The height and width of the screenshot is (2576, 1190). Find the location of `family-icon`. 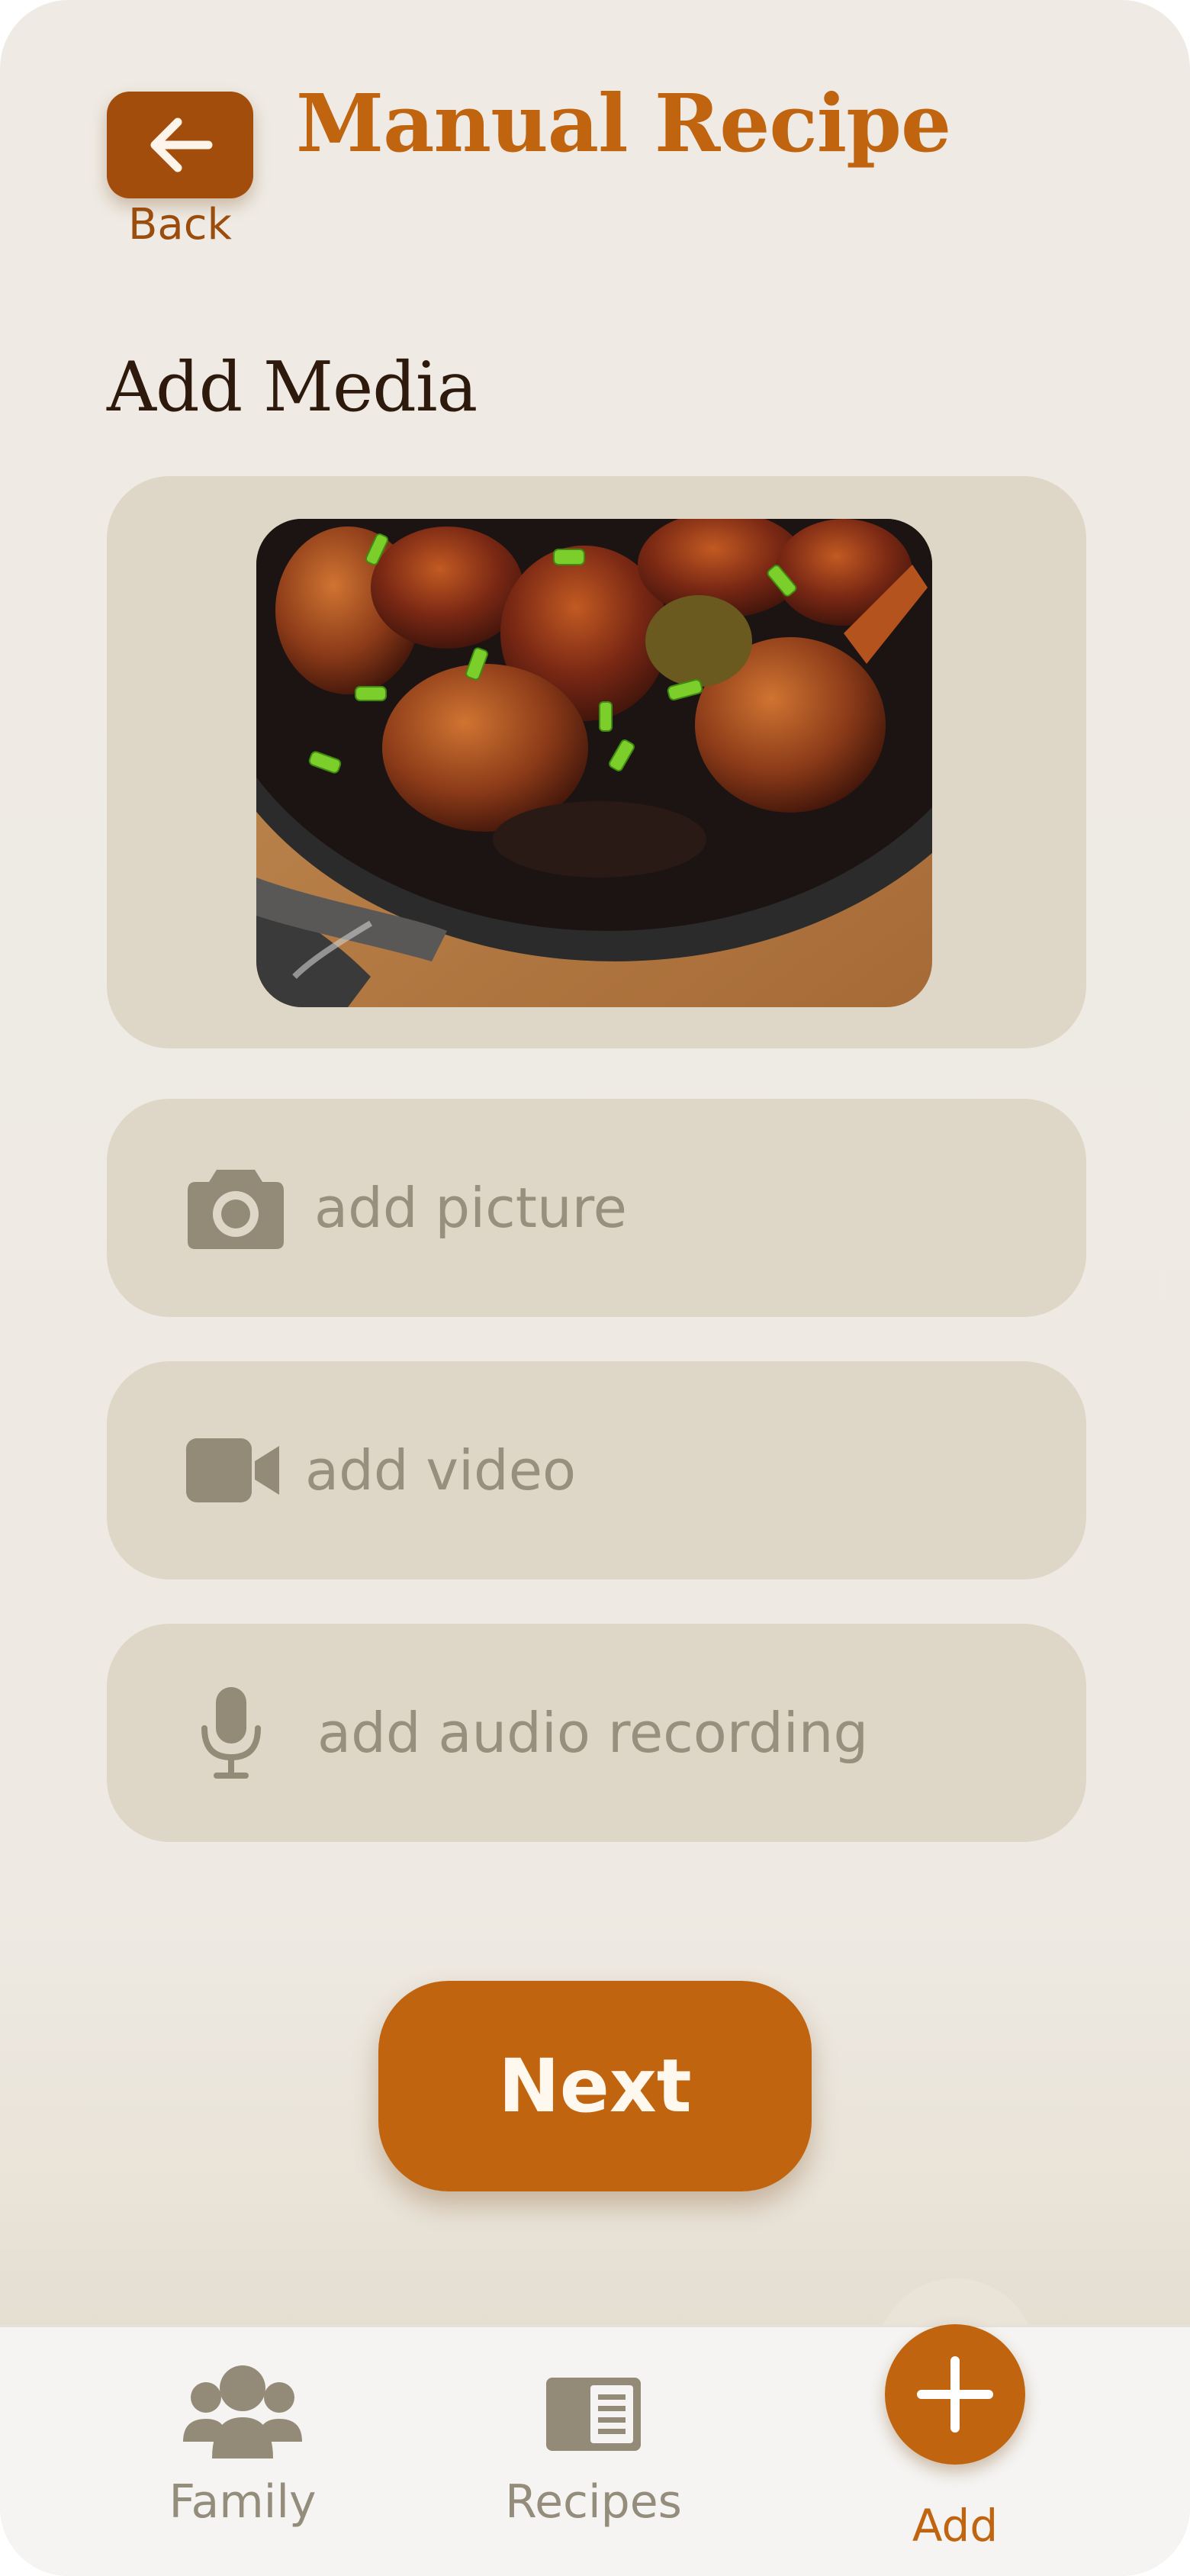

family-icon is located at coordinates (242, 2411).